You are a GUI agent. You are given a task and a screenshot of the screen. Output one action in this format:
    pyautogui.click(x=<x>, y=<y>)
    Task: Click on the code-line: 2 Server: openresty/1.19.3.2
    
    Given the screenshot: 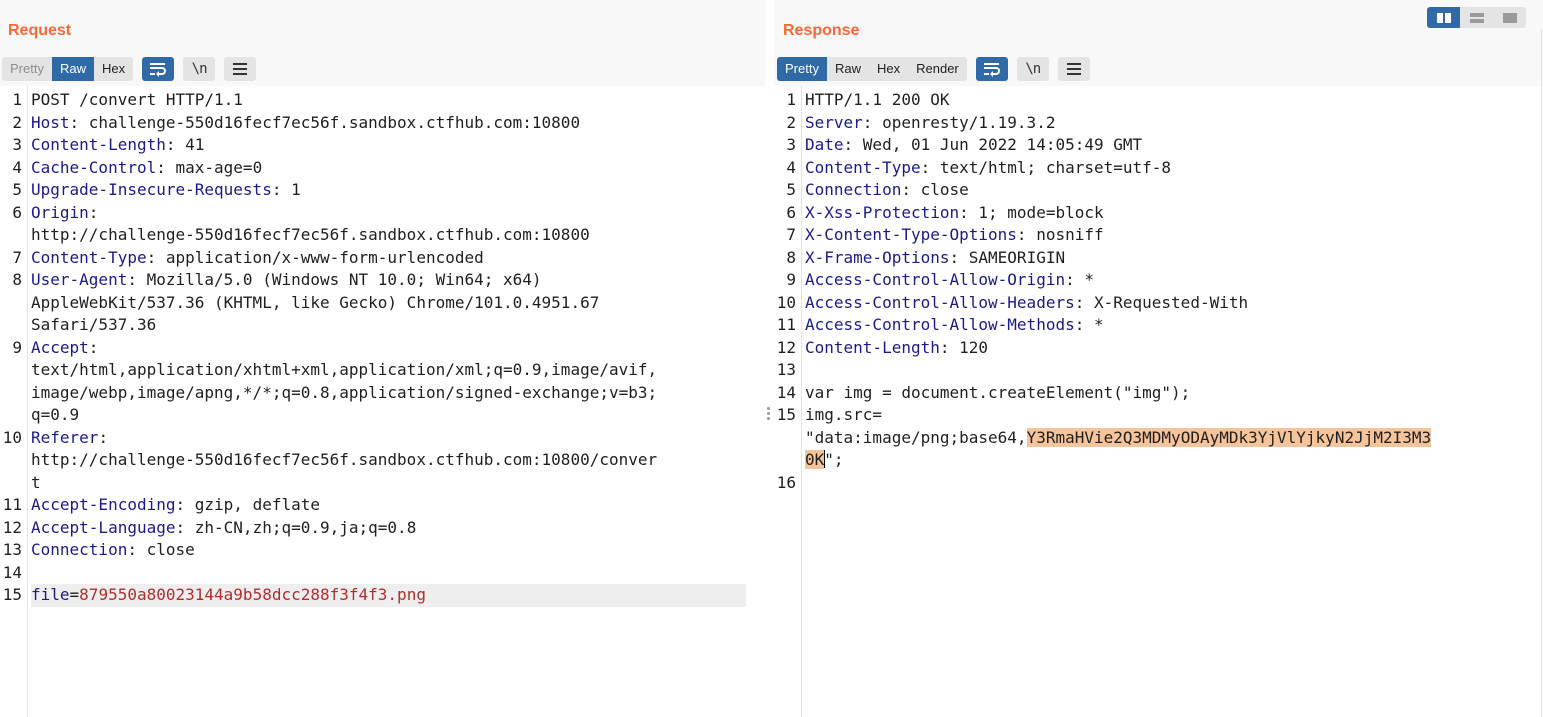 What is the action you would take?
    pyautogui.click(x=1158, y=123)
    